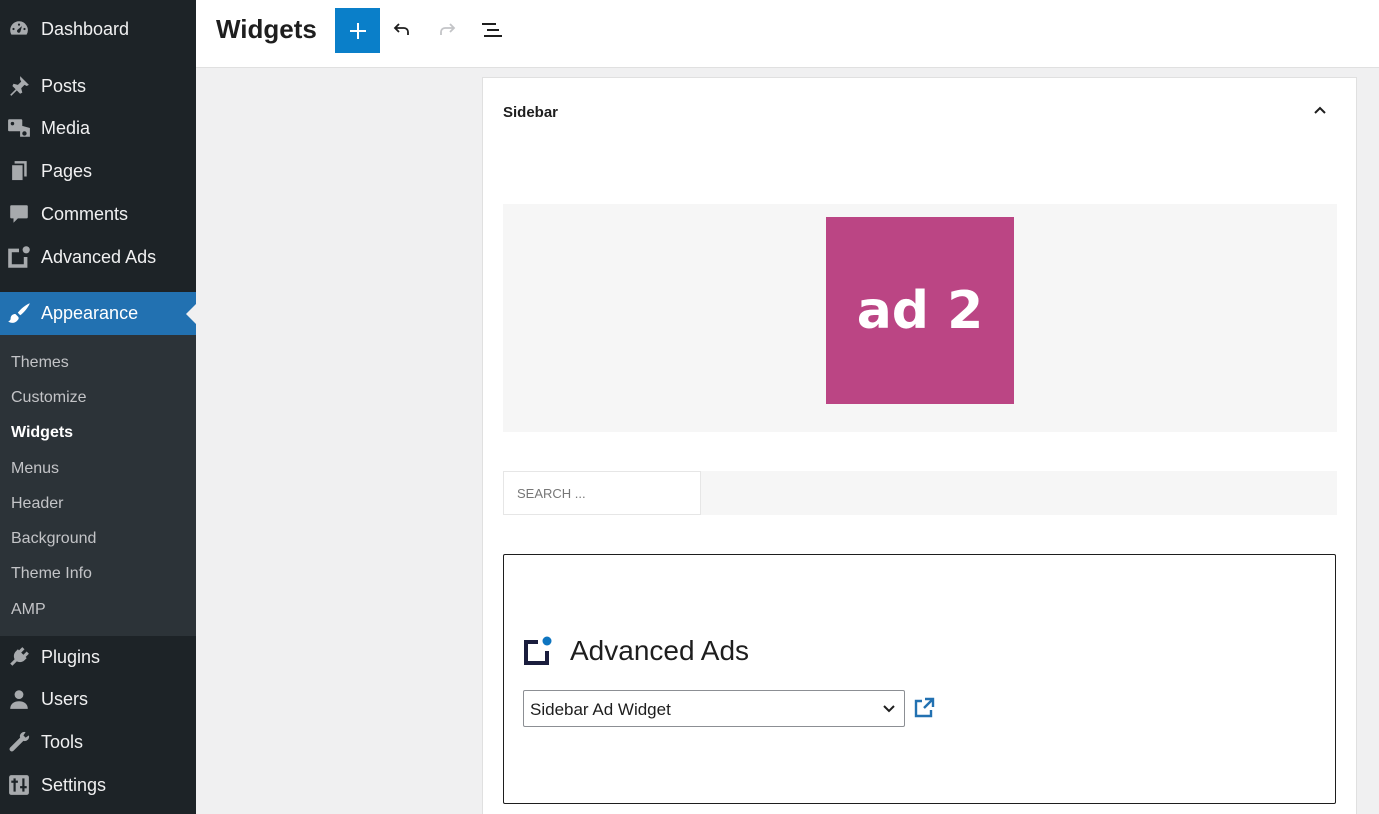 The width and height of the screenshot is (1379, 814). Describe the element at coordinates (28, 610) in the screenshot. I see `submenu-amp: AMP` at that location.